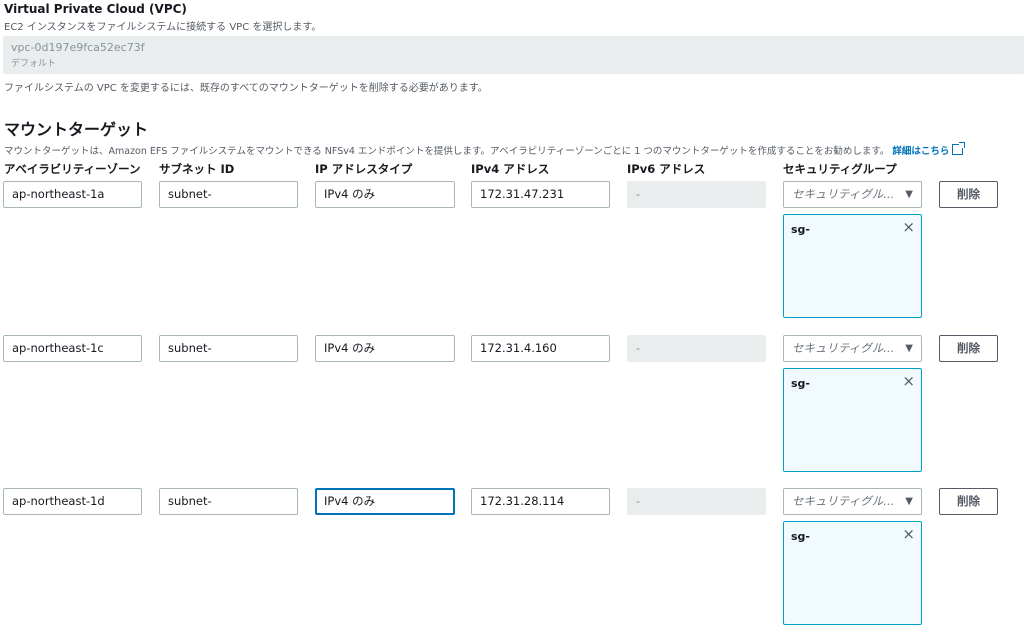  Describe the element at coordinates (929, 149) in the screenshot. I see `learn-more-link: 詳細はこちら` at that location.